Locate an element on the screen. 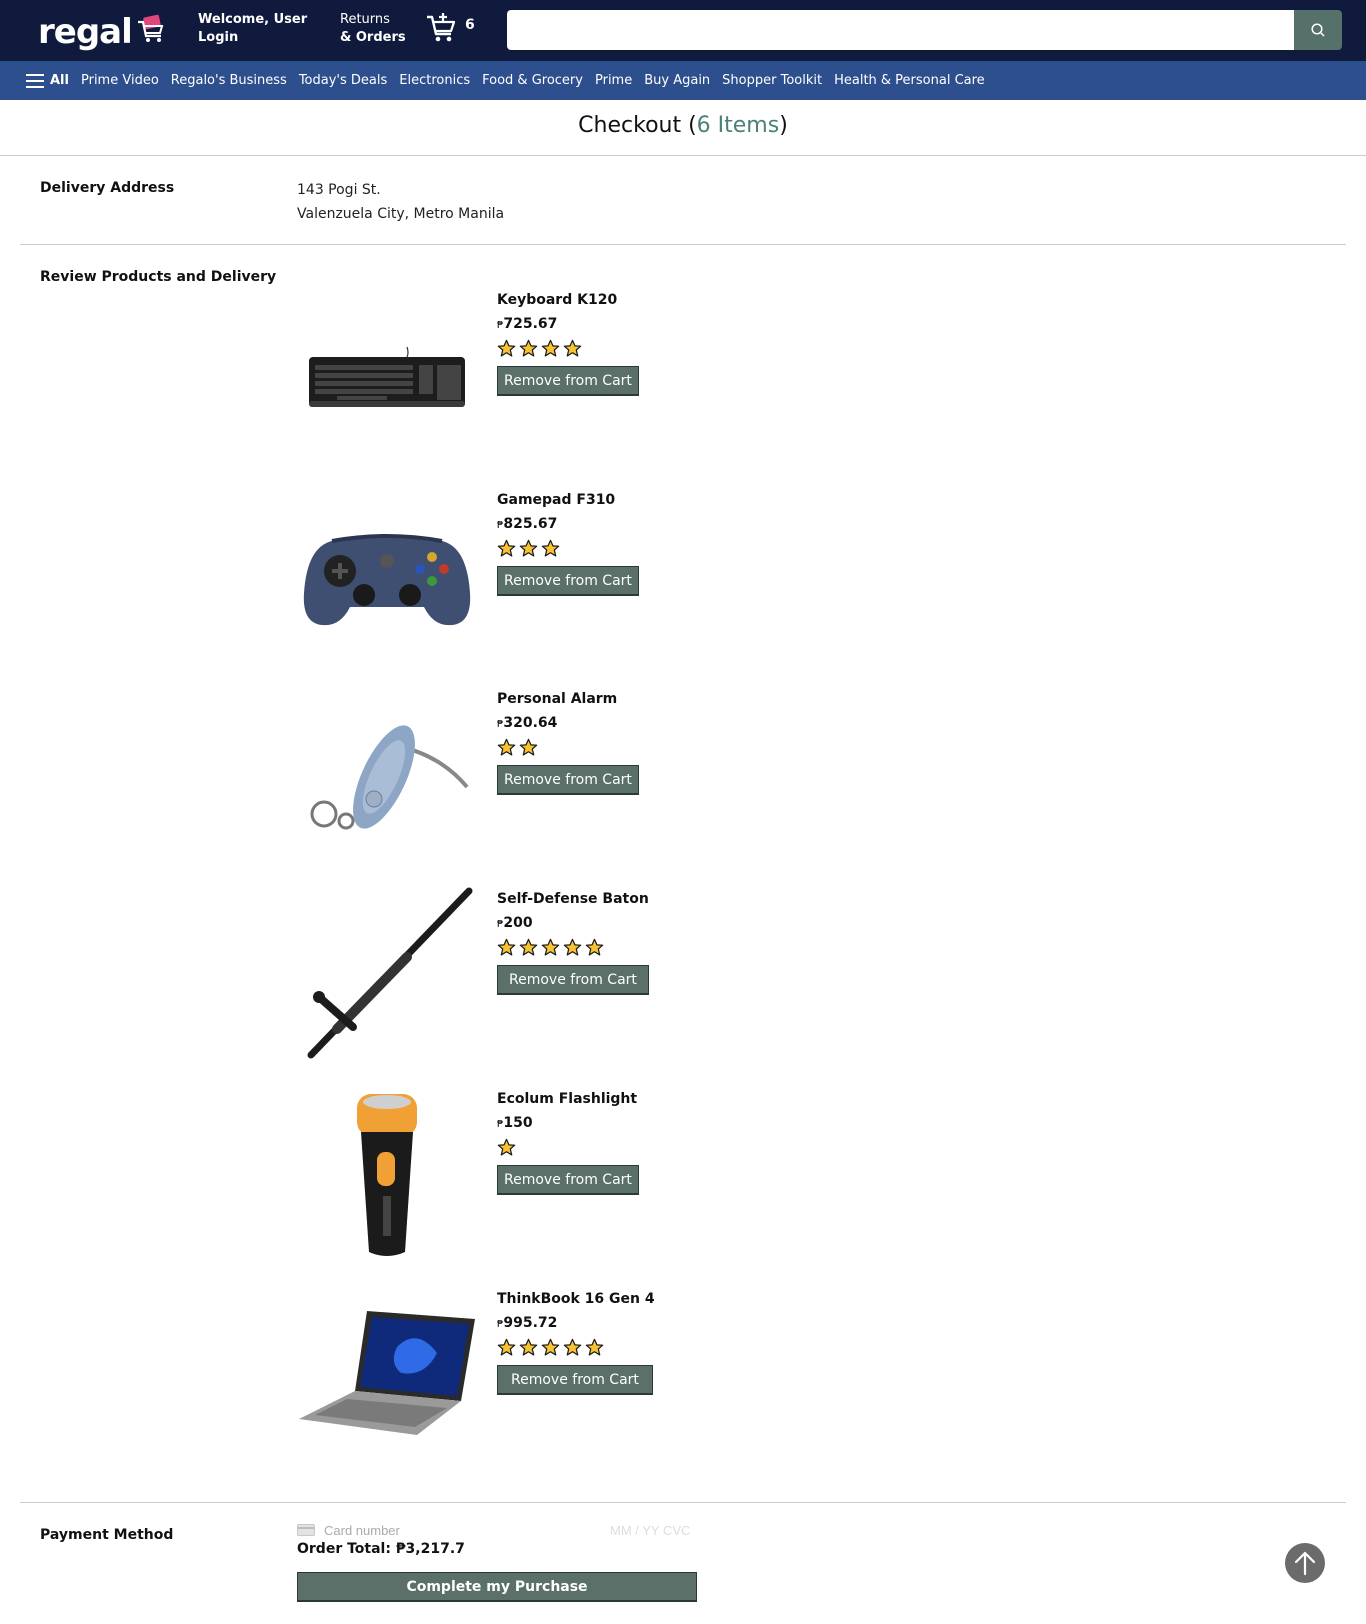  nav-item-regalos-business: Regalo's Business is located at coordinates (229, 80).